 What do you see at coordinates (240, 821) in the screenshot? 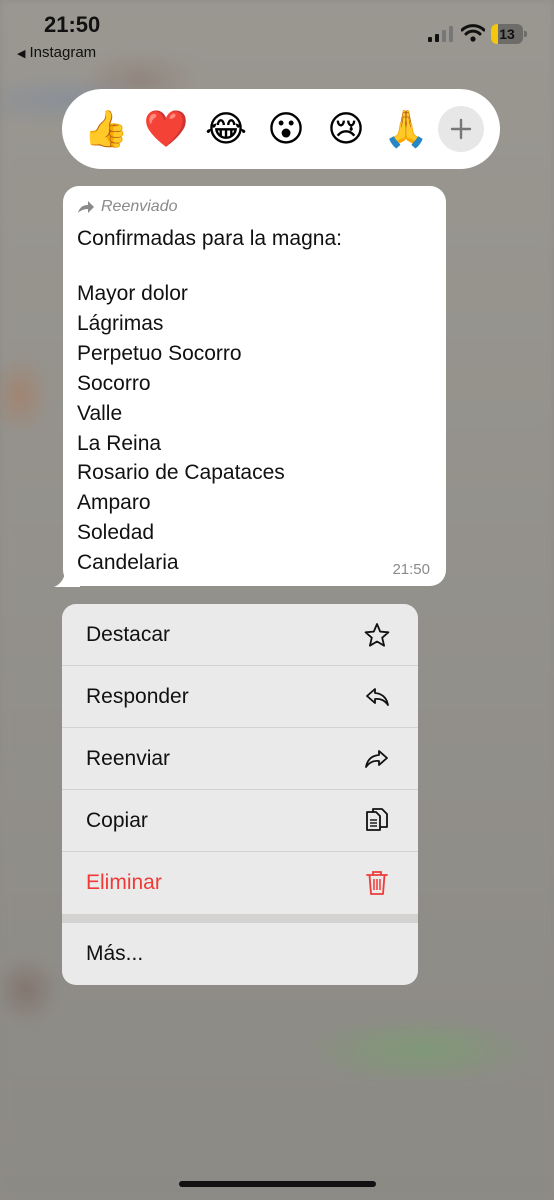
I see `menu-item-copiar: Copiar` at bounding box center [240, 821].